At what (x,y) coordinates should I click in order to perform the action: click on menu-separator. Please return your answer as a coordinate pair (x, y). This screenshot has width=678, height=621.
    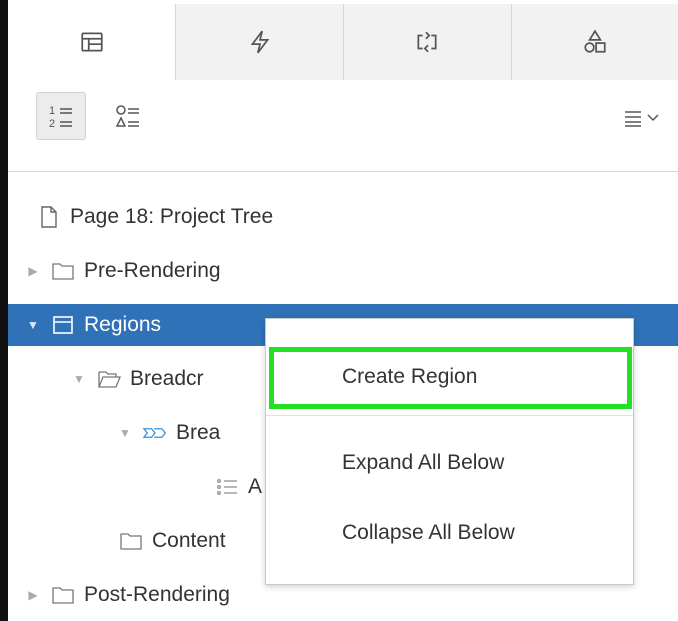
    Looking at the image, I should click on (449, 415).